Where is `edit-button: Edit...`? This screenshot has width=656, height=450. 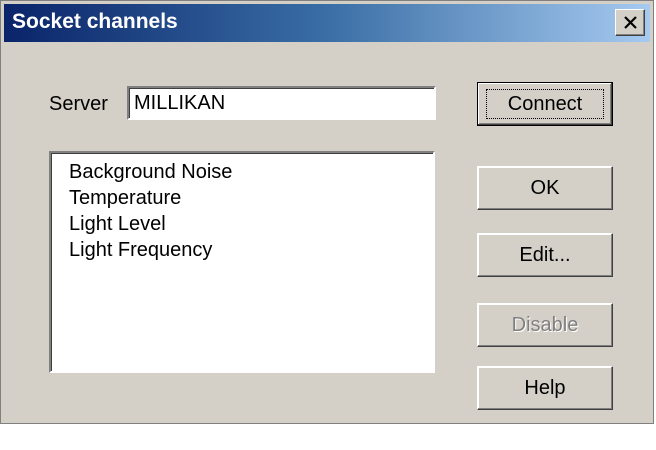
edit-button: Edit... is located at coordinates (545, 255).